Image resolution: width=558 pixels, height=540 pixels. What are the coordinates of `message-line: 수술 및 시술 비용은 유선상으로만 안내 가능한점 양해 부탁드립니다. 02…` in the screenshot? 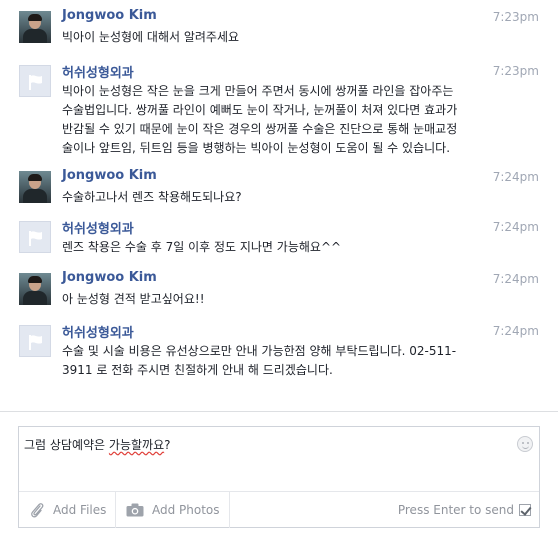 It's located at (259, 351).